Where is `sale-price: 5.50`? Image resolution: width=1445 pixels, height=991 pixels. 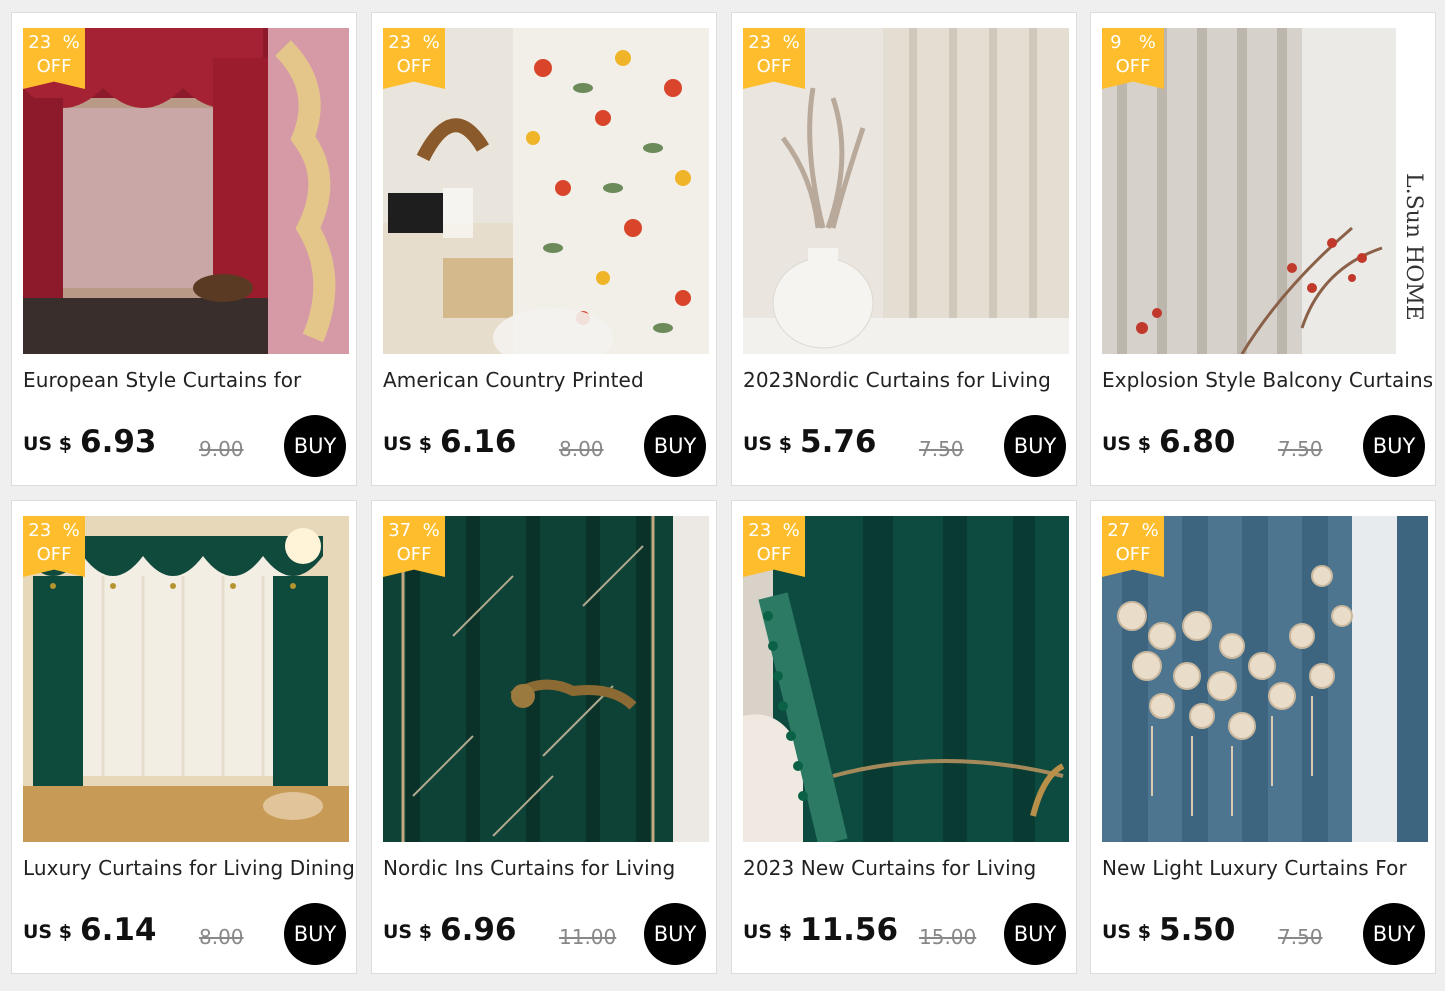
sale-price: 5.50 is located at coordinates (1197, 930).